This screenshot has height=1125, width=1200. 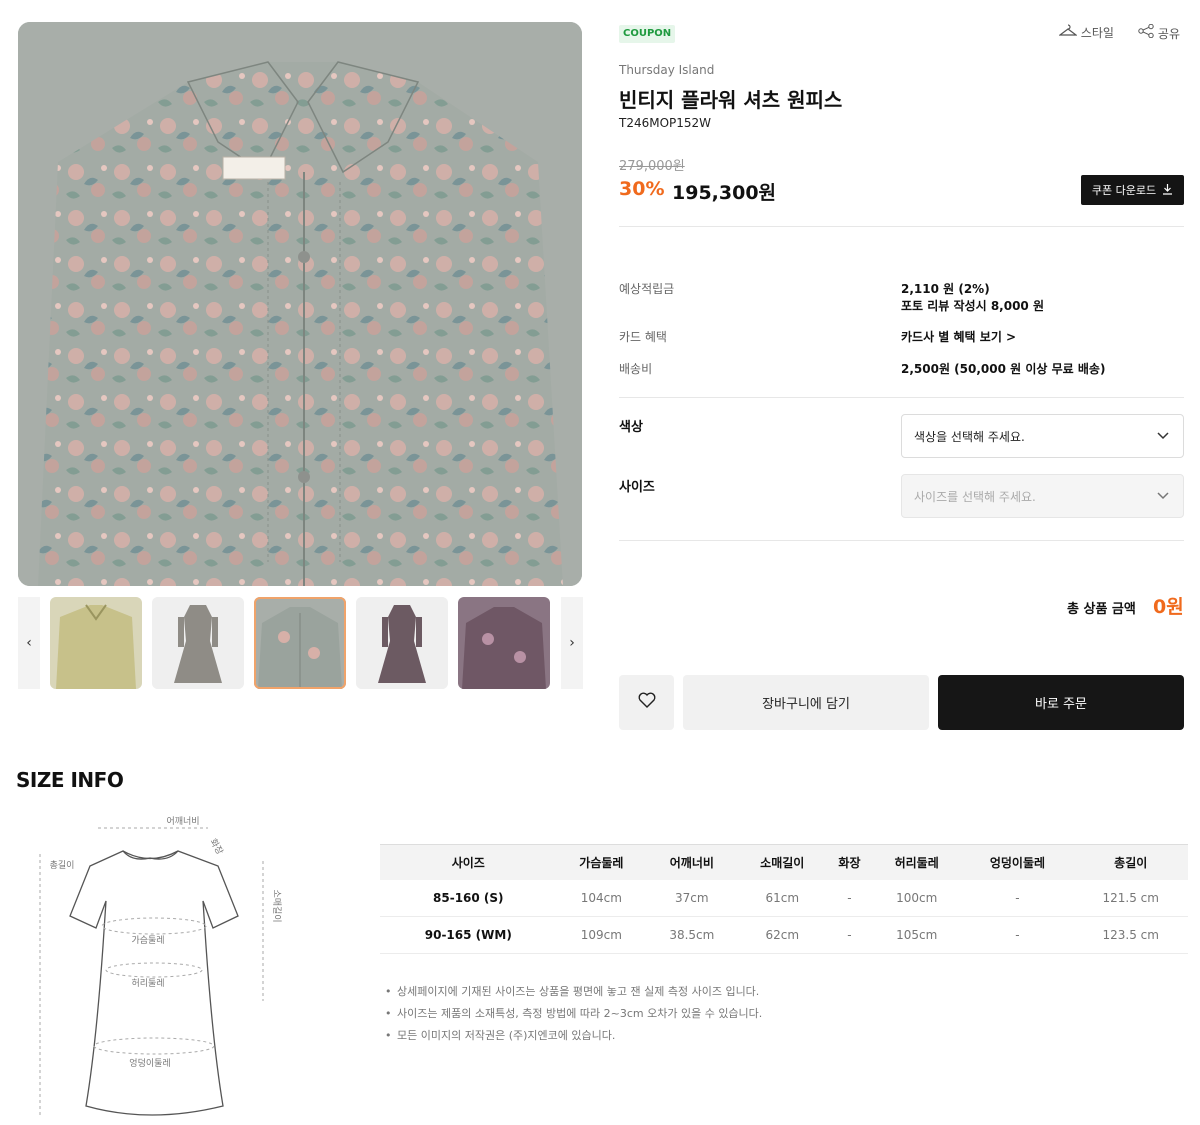 What do you see at coordinates (1130, 862) in the screenshot?
I see `size-table-header-cell: 총길이` at bounding box center [1130, 862].